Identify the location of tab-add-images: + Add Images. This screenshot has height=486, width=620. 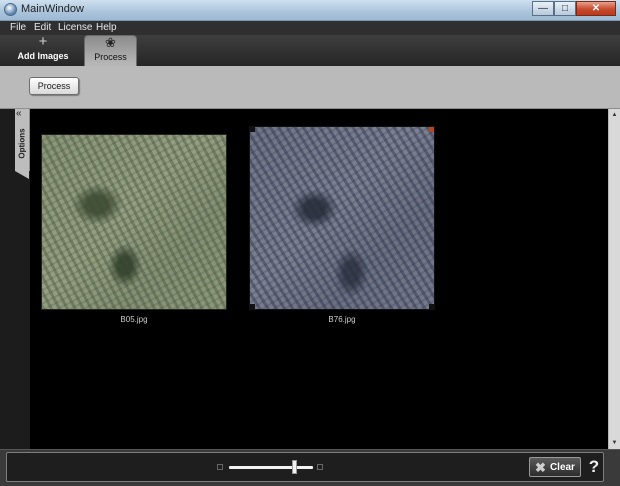
(43, 49).